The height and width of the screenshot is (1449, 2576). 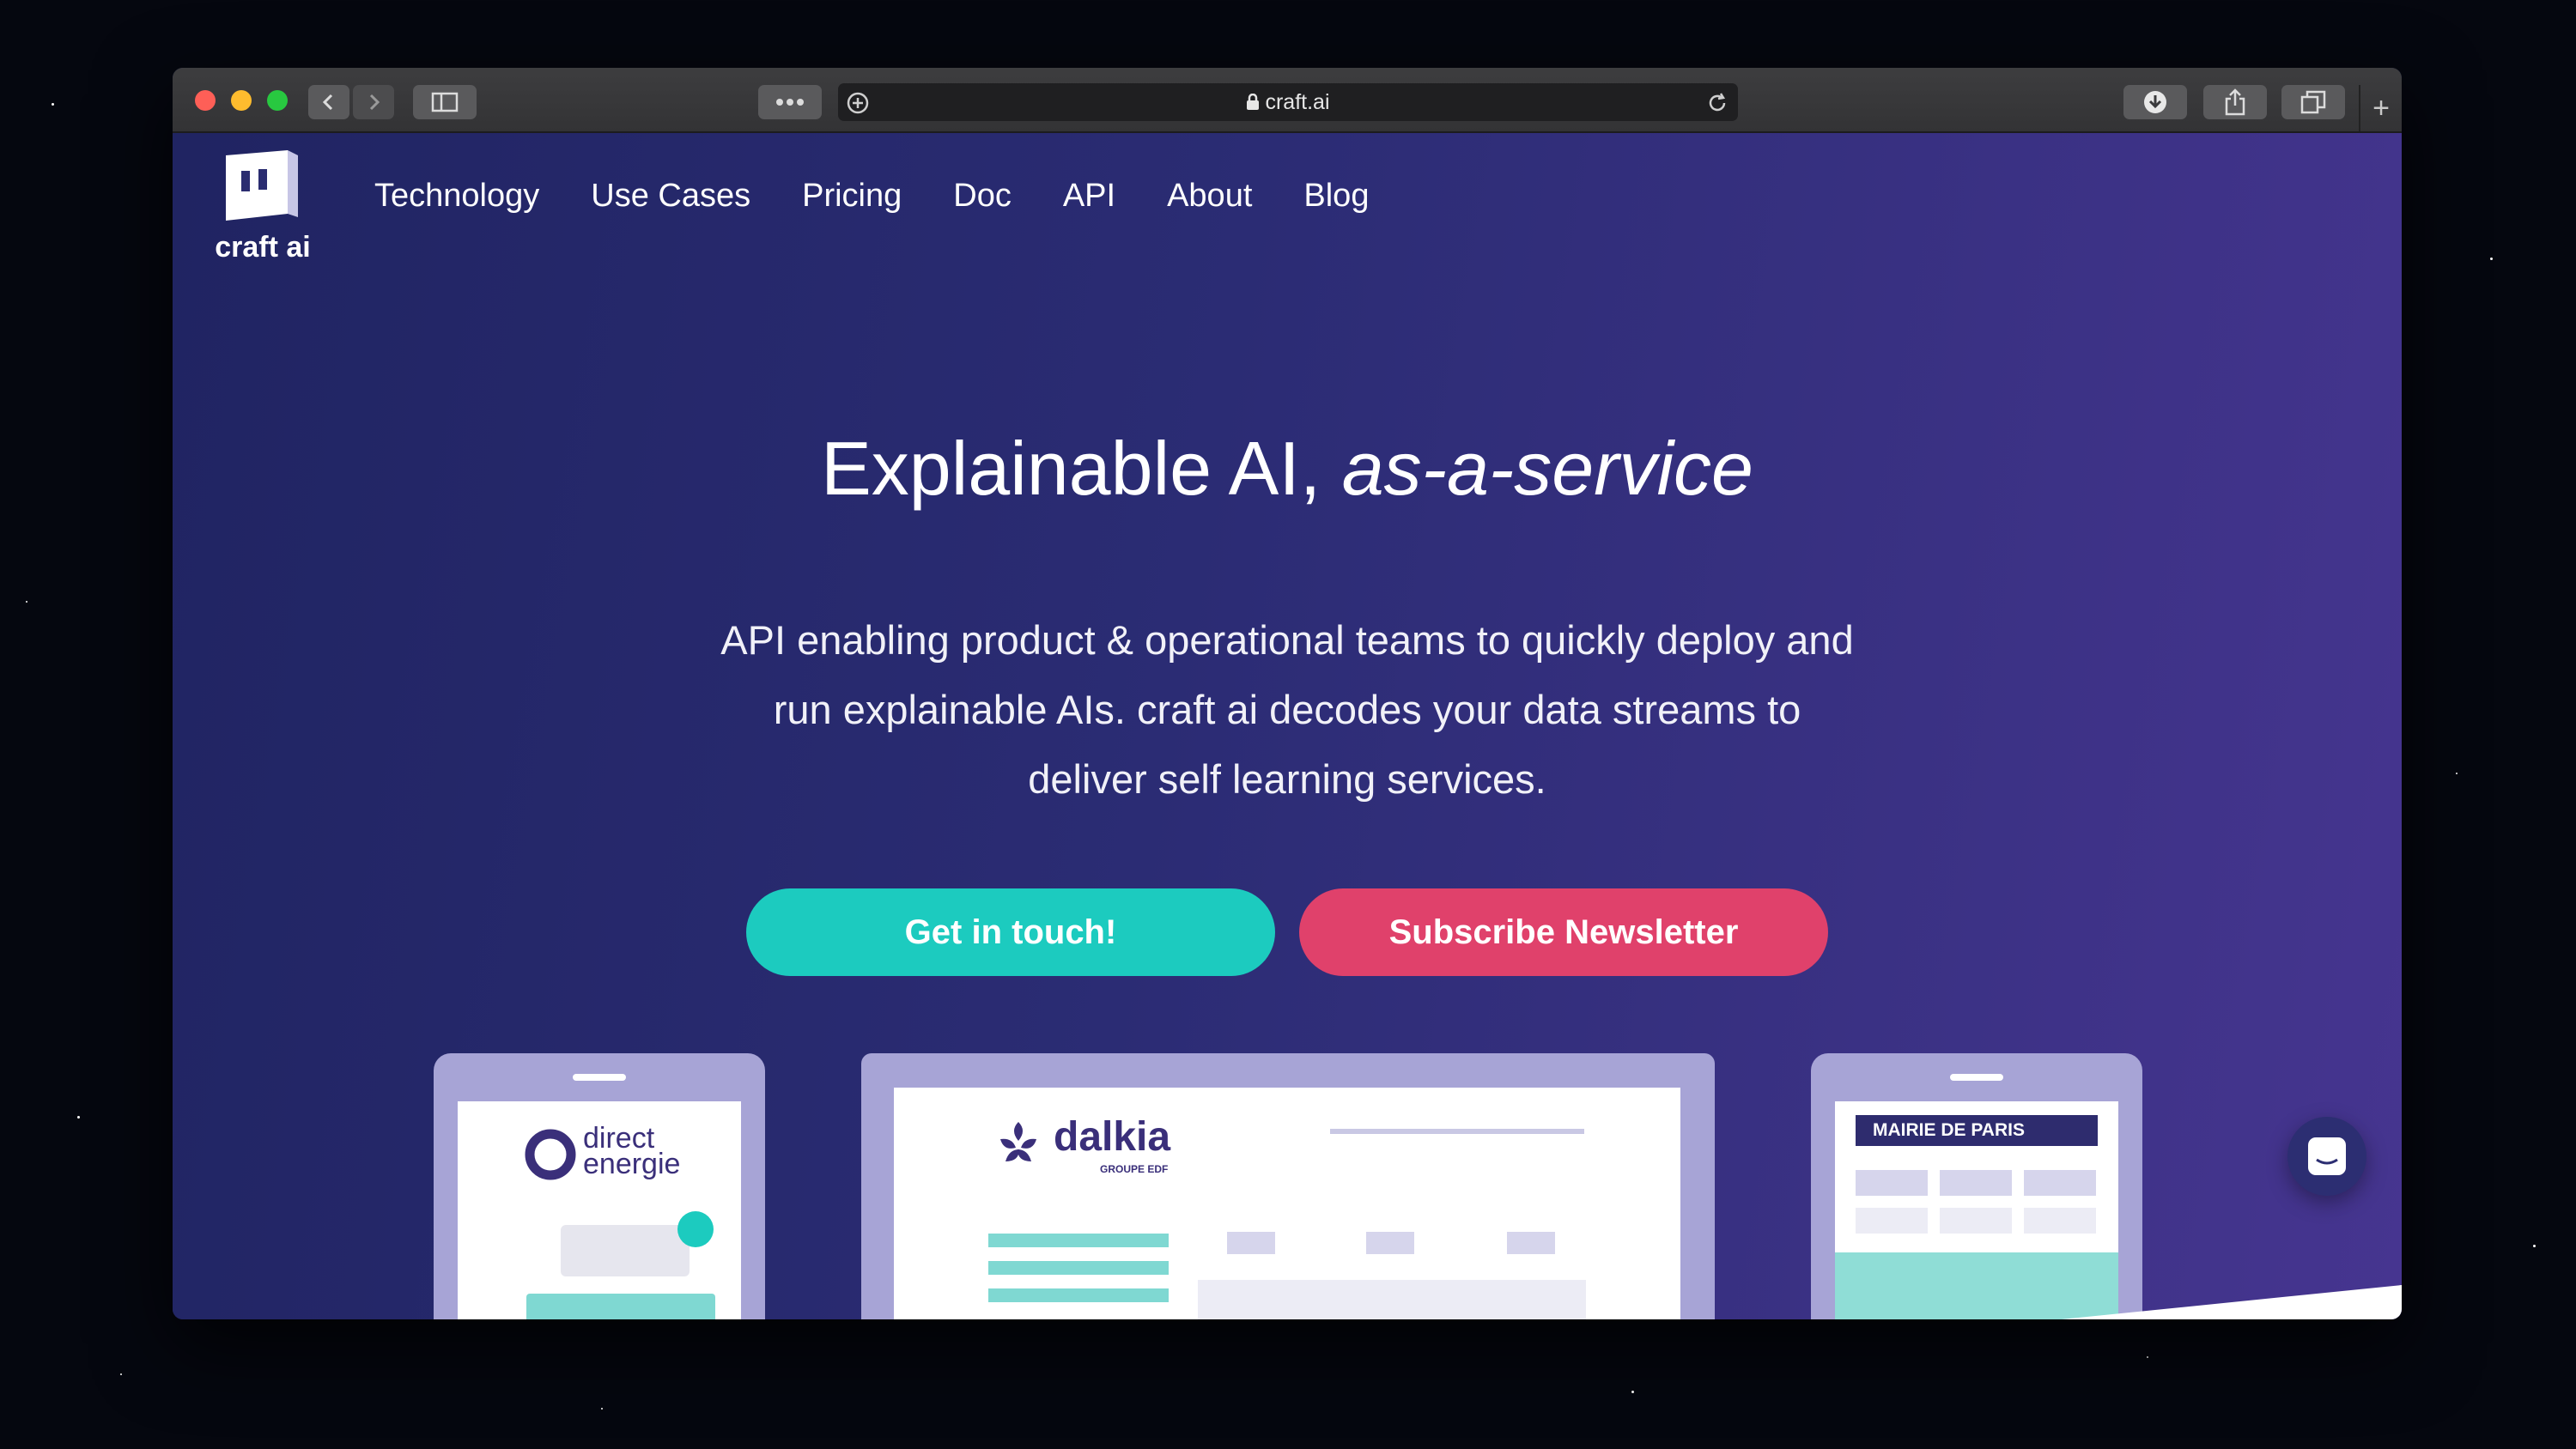 What do you see at coordinates (632, 1164) in the screenshot?
I see `logo-line: energie` at bounding box center [632, 1164].